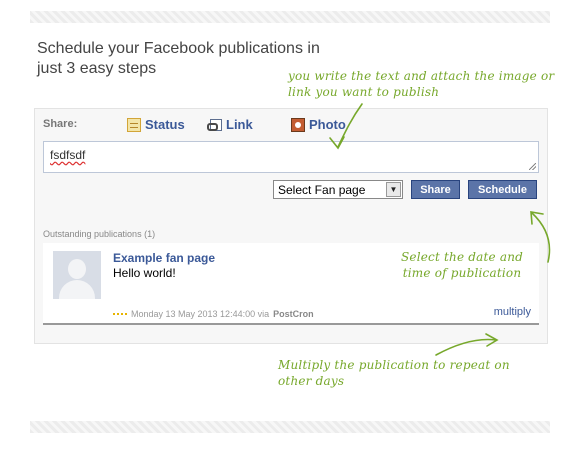  What do you see at coordinates (322, 189) in the screenshot?
I see `fan-page-select-value: Select Fan page` at bounding box center [322, 189].